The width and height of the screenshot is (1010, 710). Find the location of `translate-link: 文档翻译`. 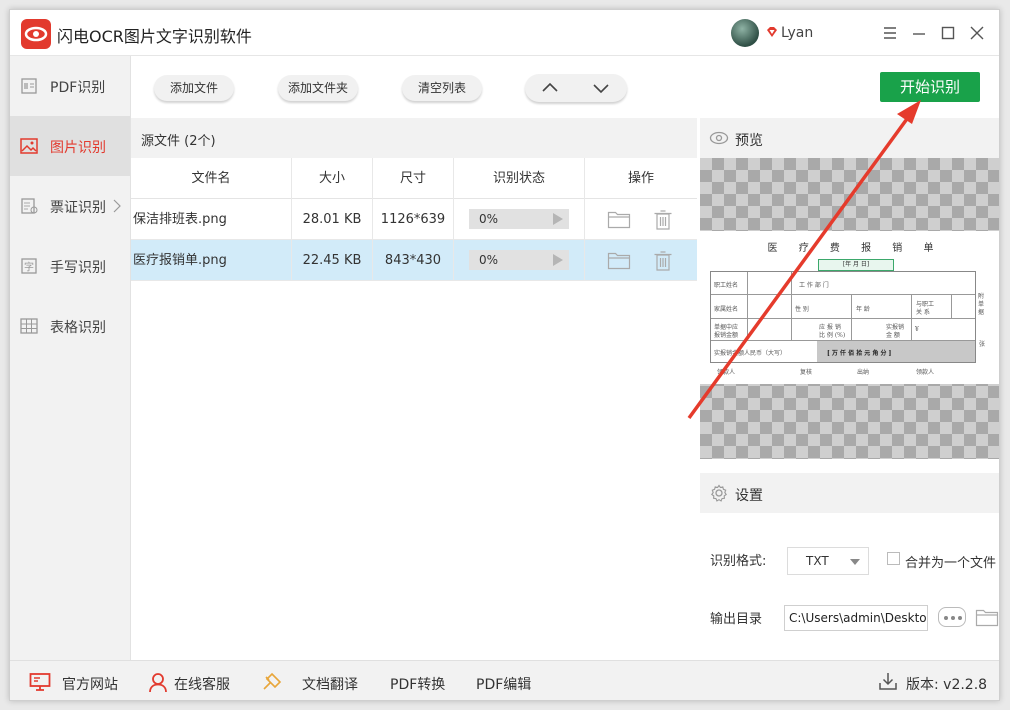

translate-link: 文档翻译 is located at coordinates (316, 680).